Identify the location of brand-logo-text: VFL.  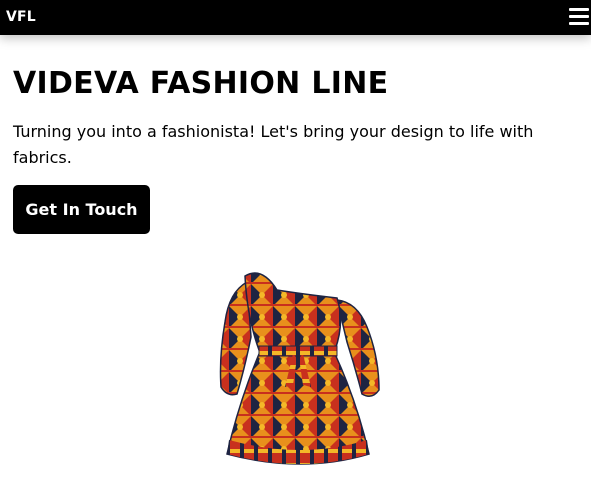
(21, 17).